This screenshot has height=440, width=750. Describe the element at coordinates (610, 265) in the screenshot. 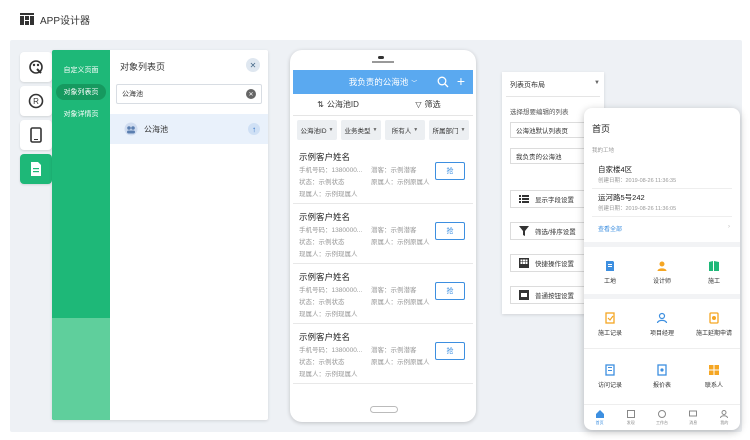

I see `site-icon` at that location.